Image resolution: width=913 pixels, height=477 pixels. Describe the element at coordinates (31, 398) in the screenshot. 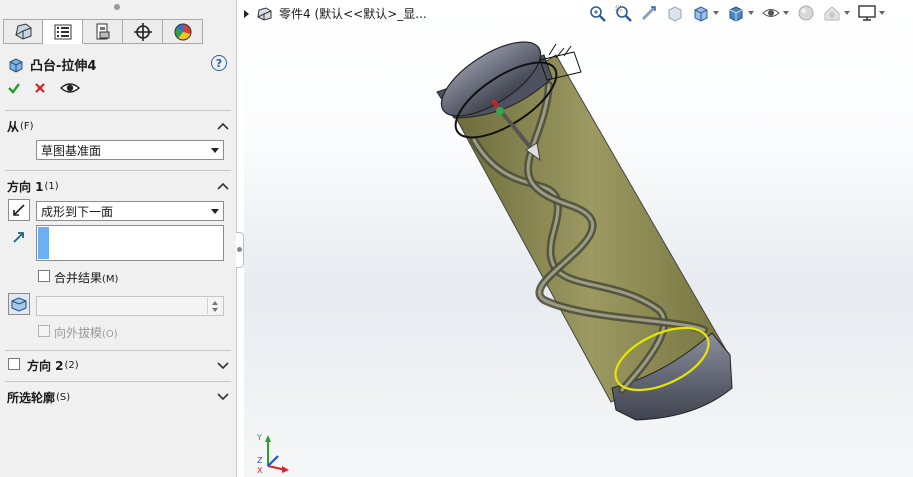

I see `section-contours-label: 所选轮廓` at that location.